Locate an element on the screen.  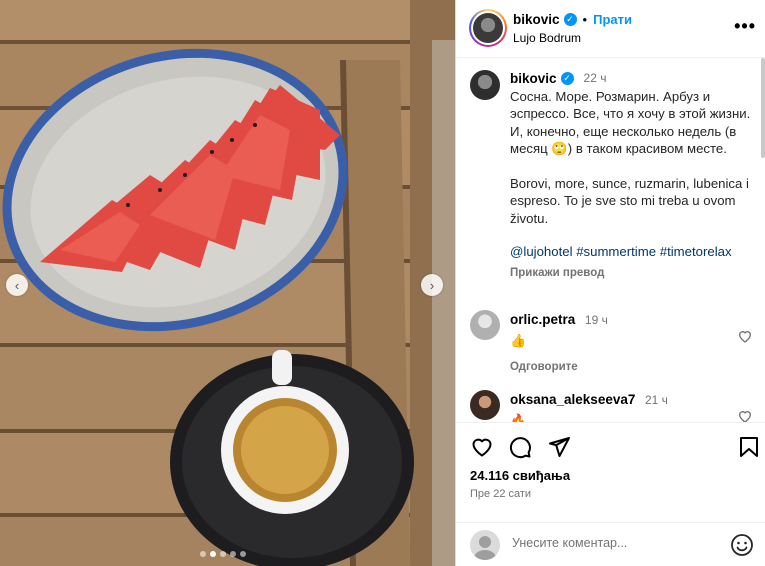
likes-count: 24.116 свиђања is located at coordinates (520, 475).